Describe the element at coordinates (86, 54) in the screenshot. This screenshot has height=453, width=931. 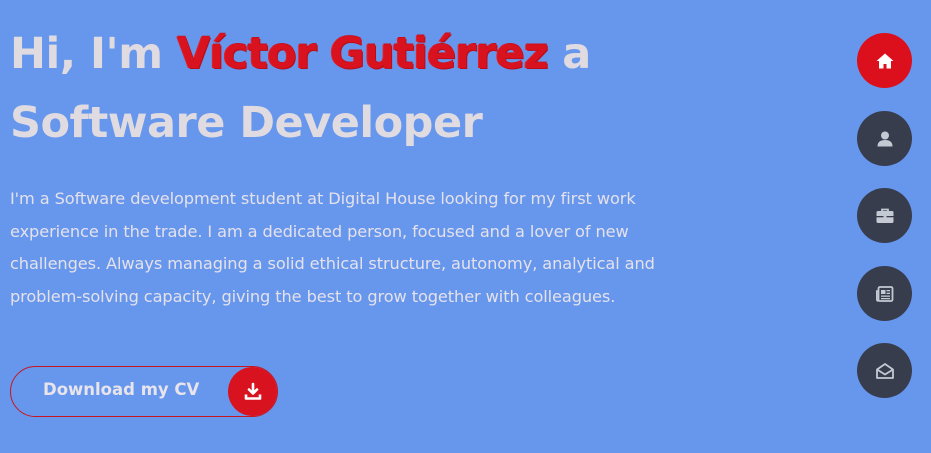
I see `headline-intro: Hi, I'm` at that location.